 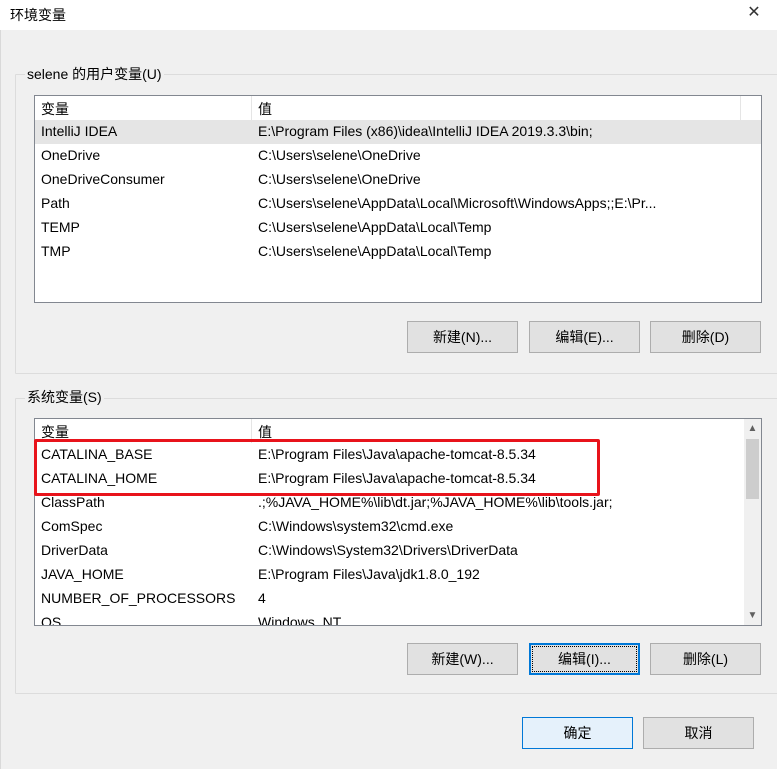 What do you see at coordinates (51, 620) in the screenshot?
I see `variable-name: OS` at bounding box center [51, 620].